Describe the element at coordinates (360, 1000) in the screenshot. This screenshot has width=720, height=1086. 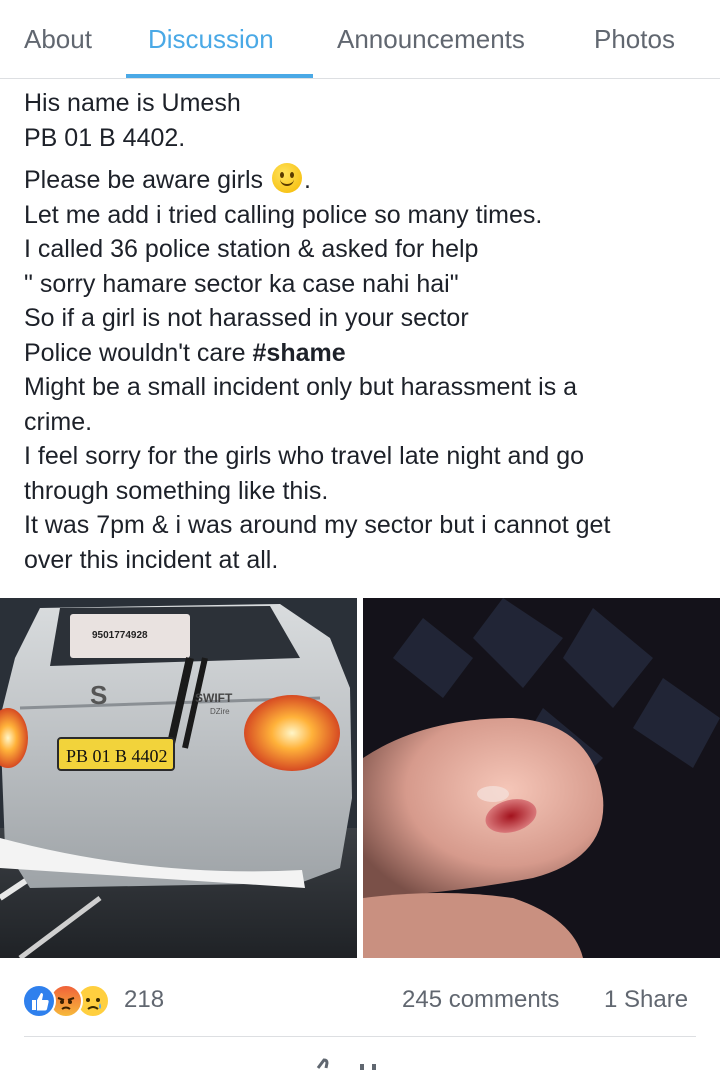
I see `reactions-summary: 218 245 comments 1 Share` at that location.